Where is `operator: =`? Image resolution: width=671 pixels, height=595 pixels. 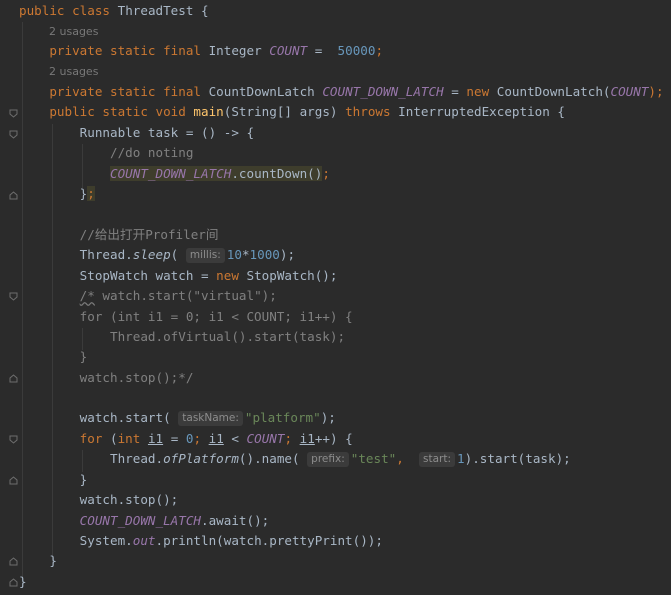
operator: = is located at coordinates (455, 91).